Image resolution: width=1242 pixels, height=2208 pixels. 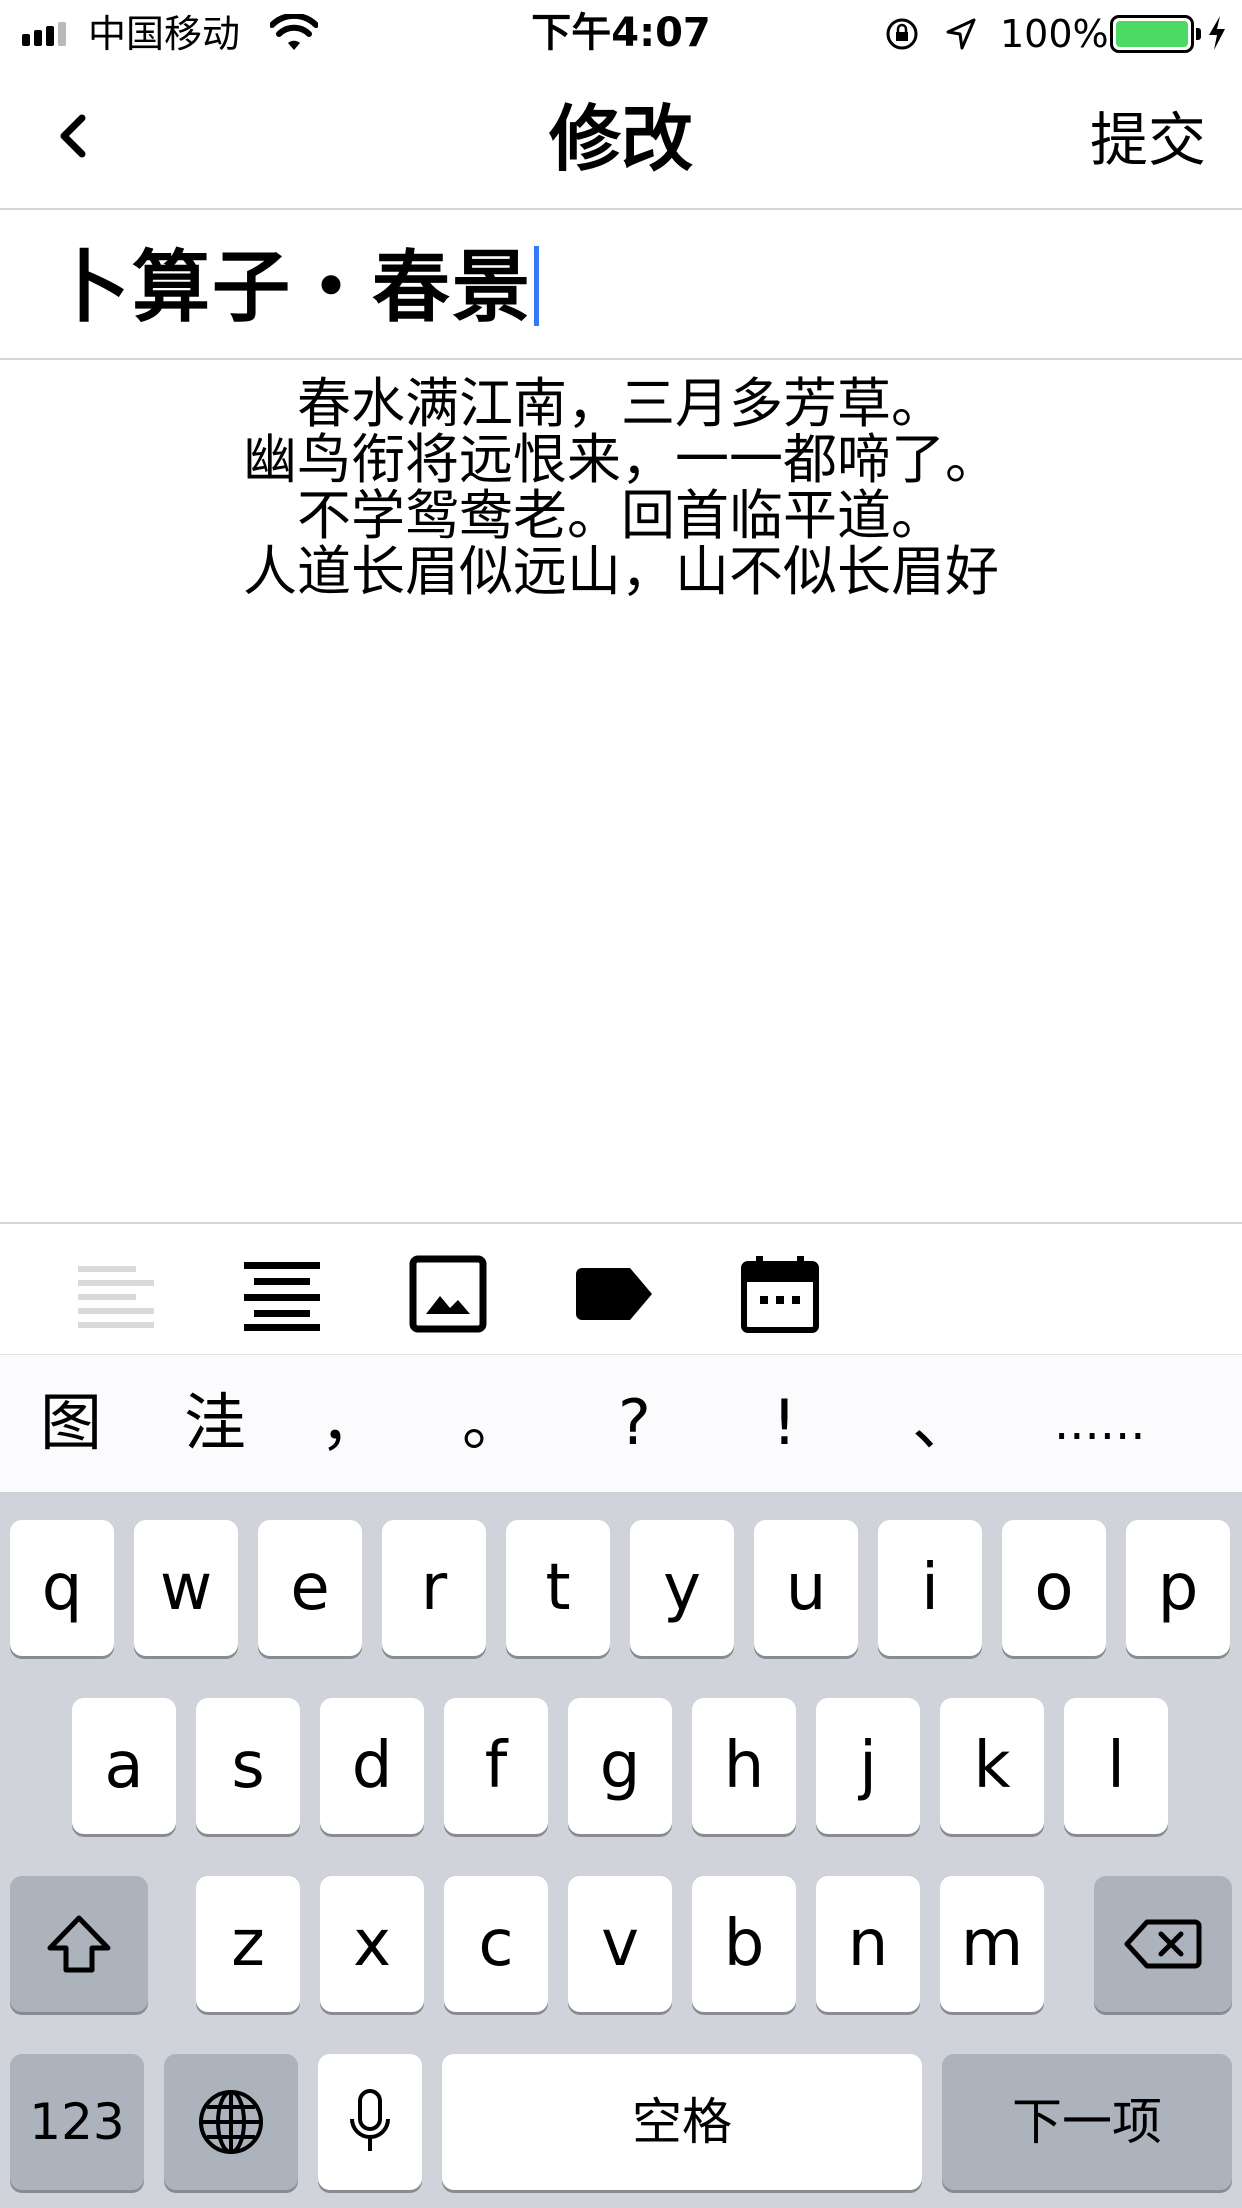 What do you see at coordinates (71, 1423) in the screenshot?
I see `candidate-item: 图` at bounding box center [71, 1423].